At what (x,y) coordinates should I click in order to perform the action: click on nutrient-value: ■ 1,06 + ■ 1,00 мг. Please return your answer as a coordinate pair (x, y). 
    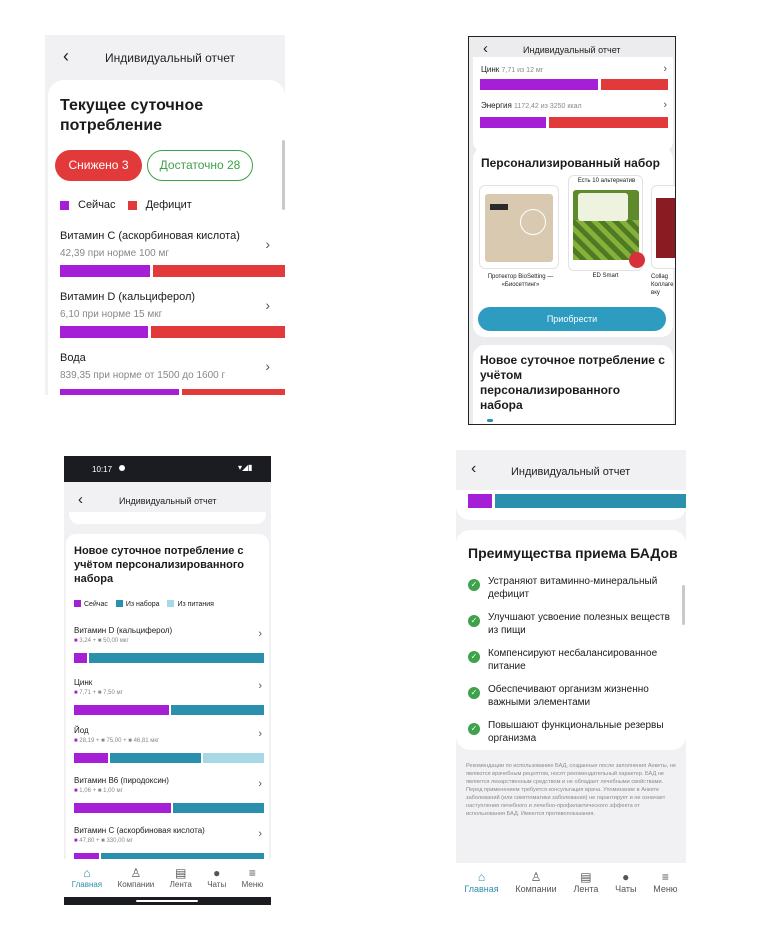
    Looking at the image, I should click on (98, 791).